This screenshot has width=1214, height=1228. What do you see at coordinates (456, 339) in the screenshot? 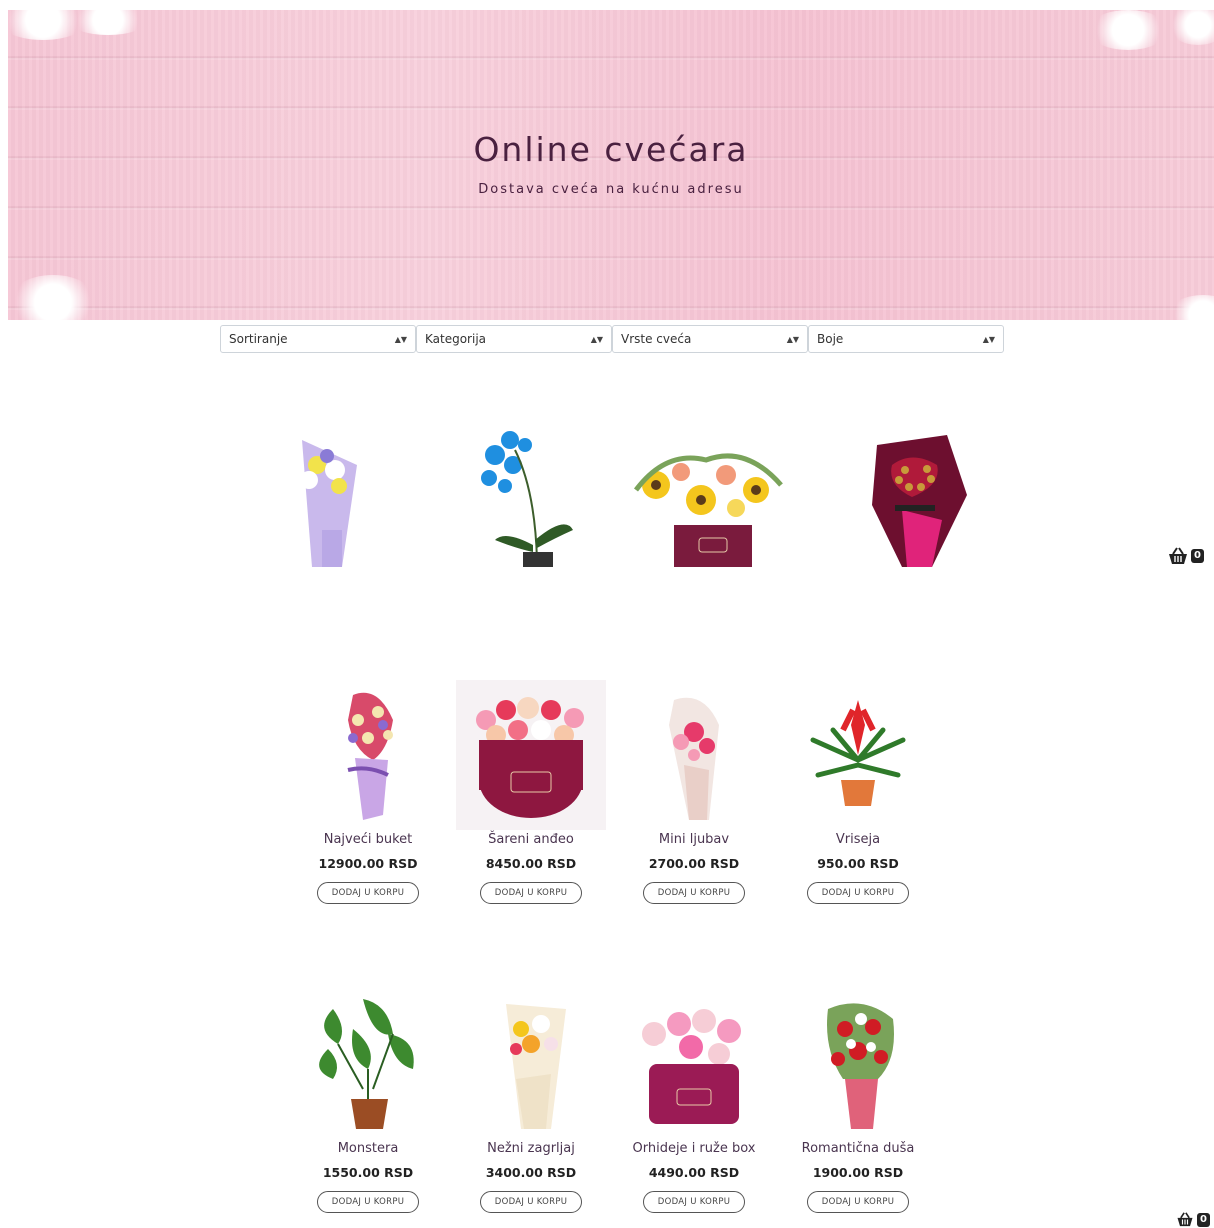
I see `category-select-label: Kategorija` at bounding box center [456, 339].